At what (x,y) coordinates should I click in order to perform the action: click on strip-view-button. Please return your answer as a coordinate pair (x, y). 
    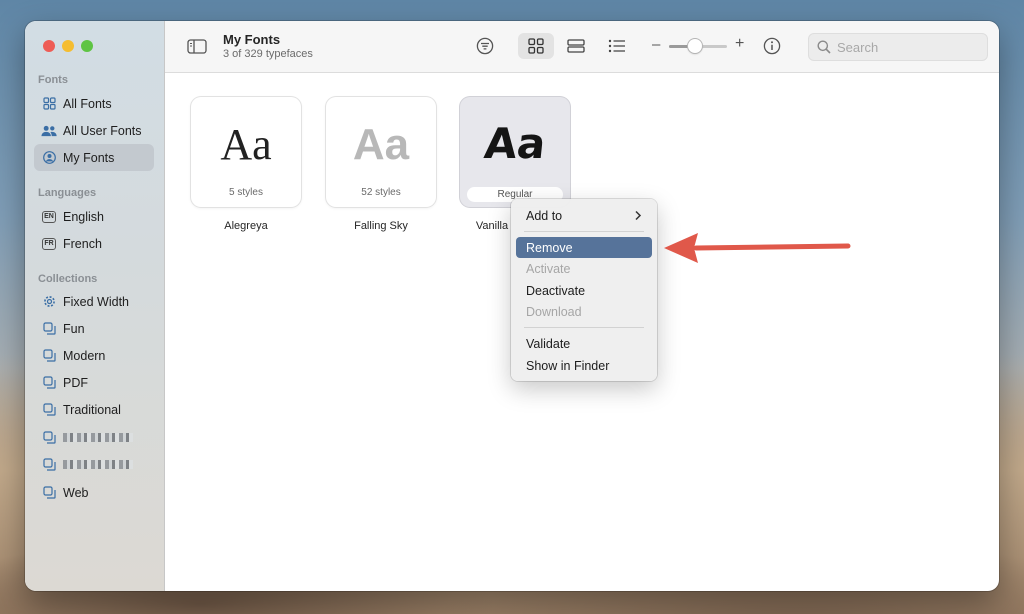
    Looking at the image, I should click on (576, 46).